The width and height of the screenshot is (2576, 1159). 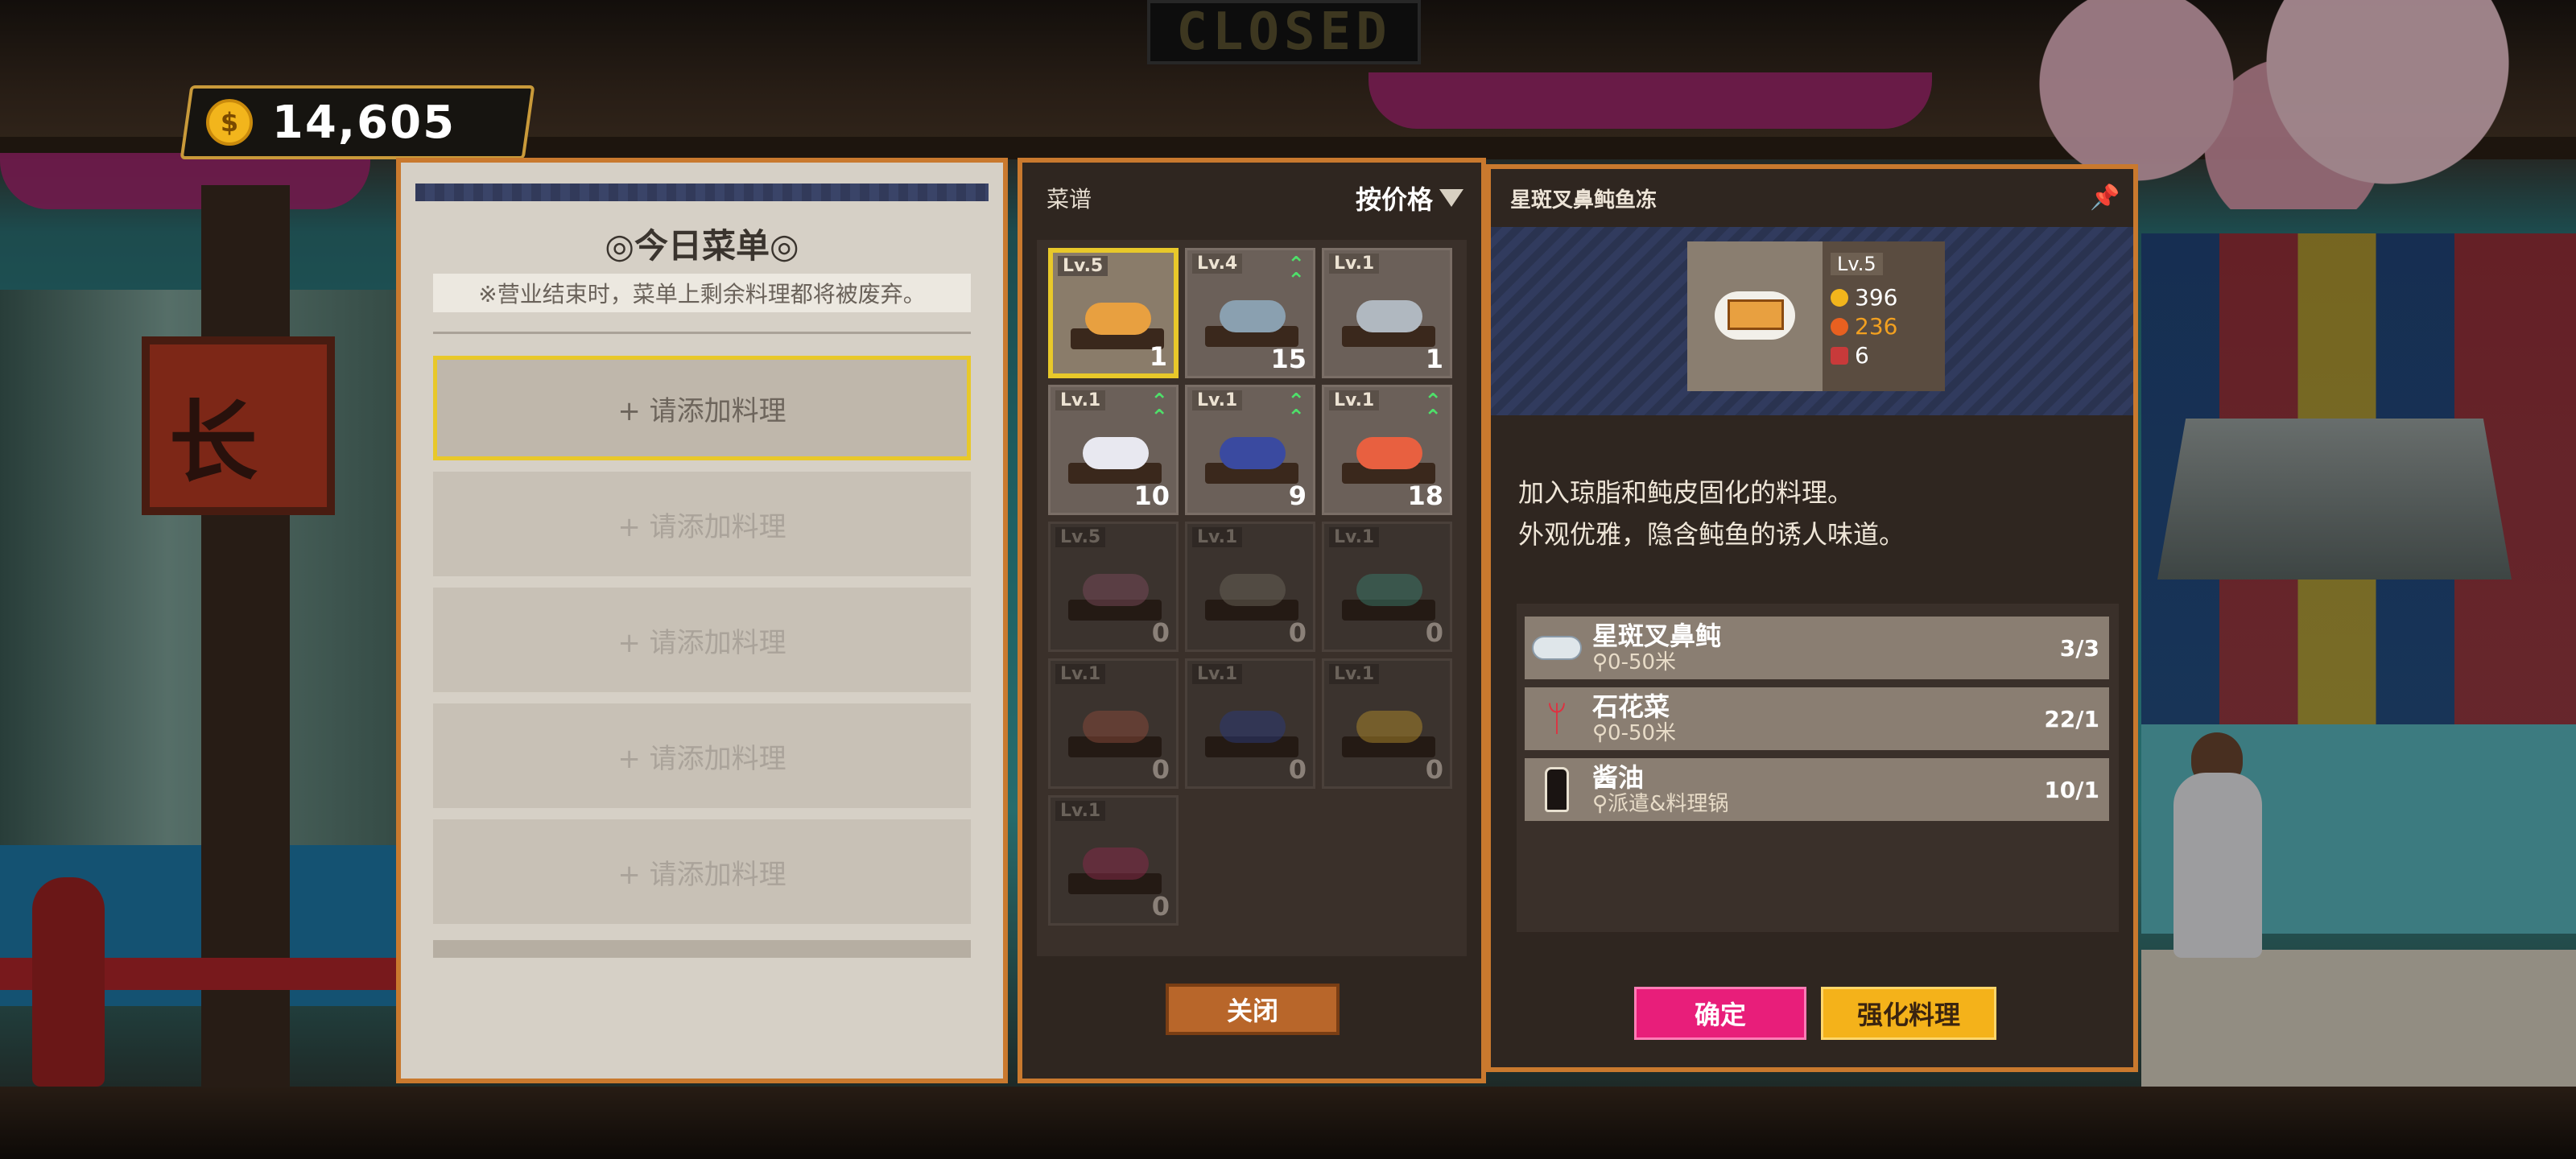 I want to click on dish-level: Lv.5, so click(x=1857, y=264).